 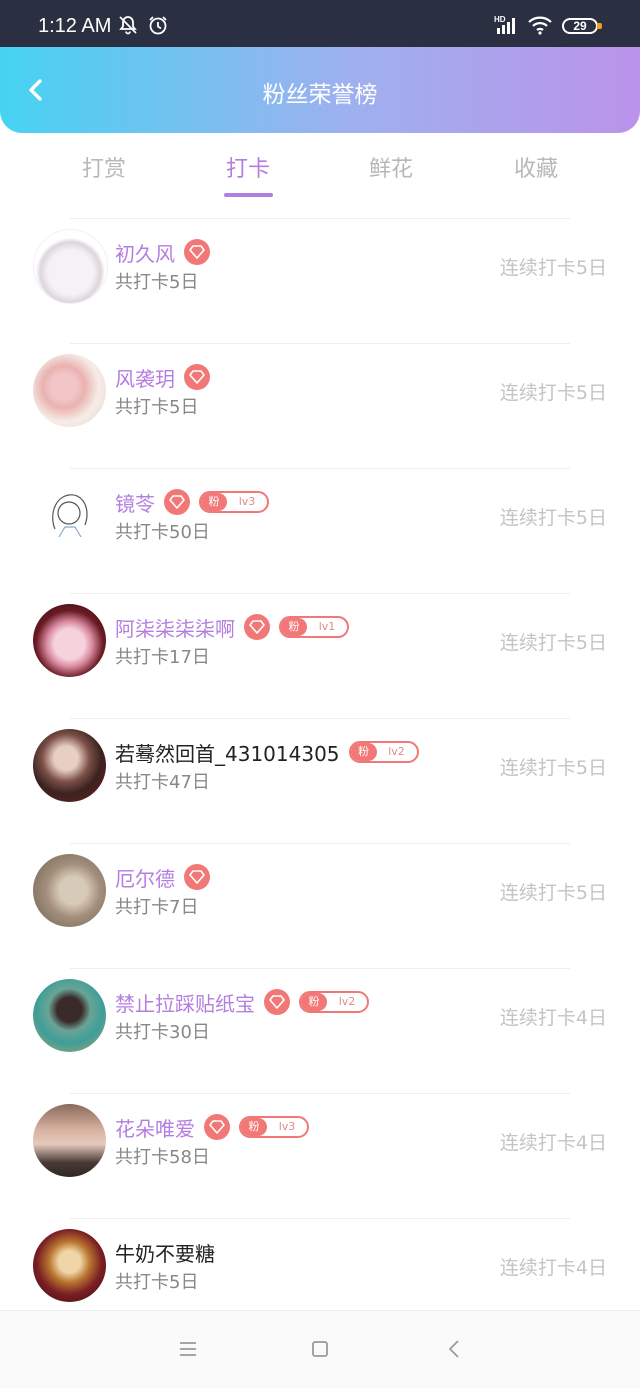 What do you see at coordinates (135, 502) in the screenshot?
I see `fan-name: 镜苓` at bounding box center [135, 502].